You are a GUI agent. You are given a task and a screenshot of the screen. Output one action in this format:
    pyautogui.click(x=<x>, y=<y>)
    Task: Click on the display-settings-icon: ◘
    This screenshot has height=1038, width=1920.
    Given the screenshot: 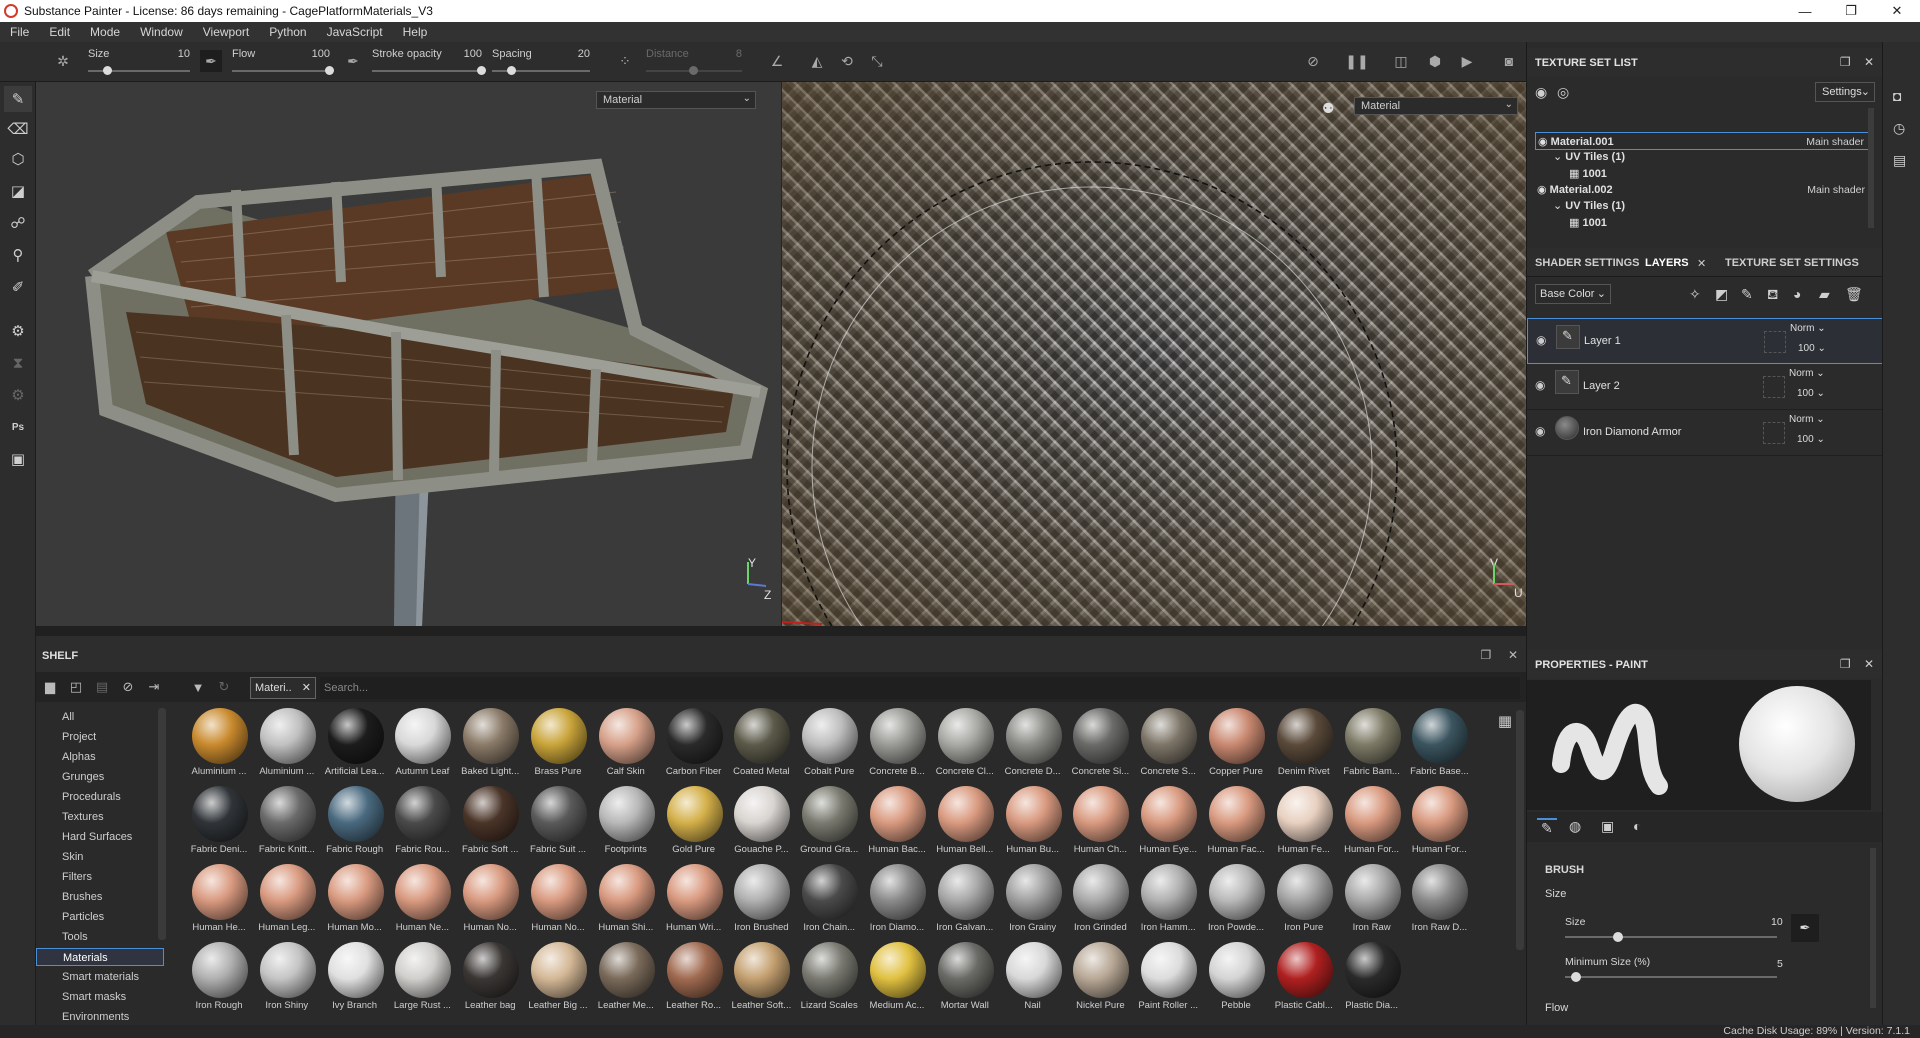 What is the action you would take?
    pyautogui.click(x=1897, y=96)
    